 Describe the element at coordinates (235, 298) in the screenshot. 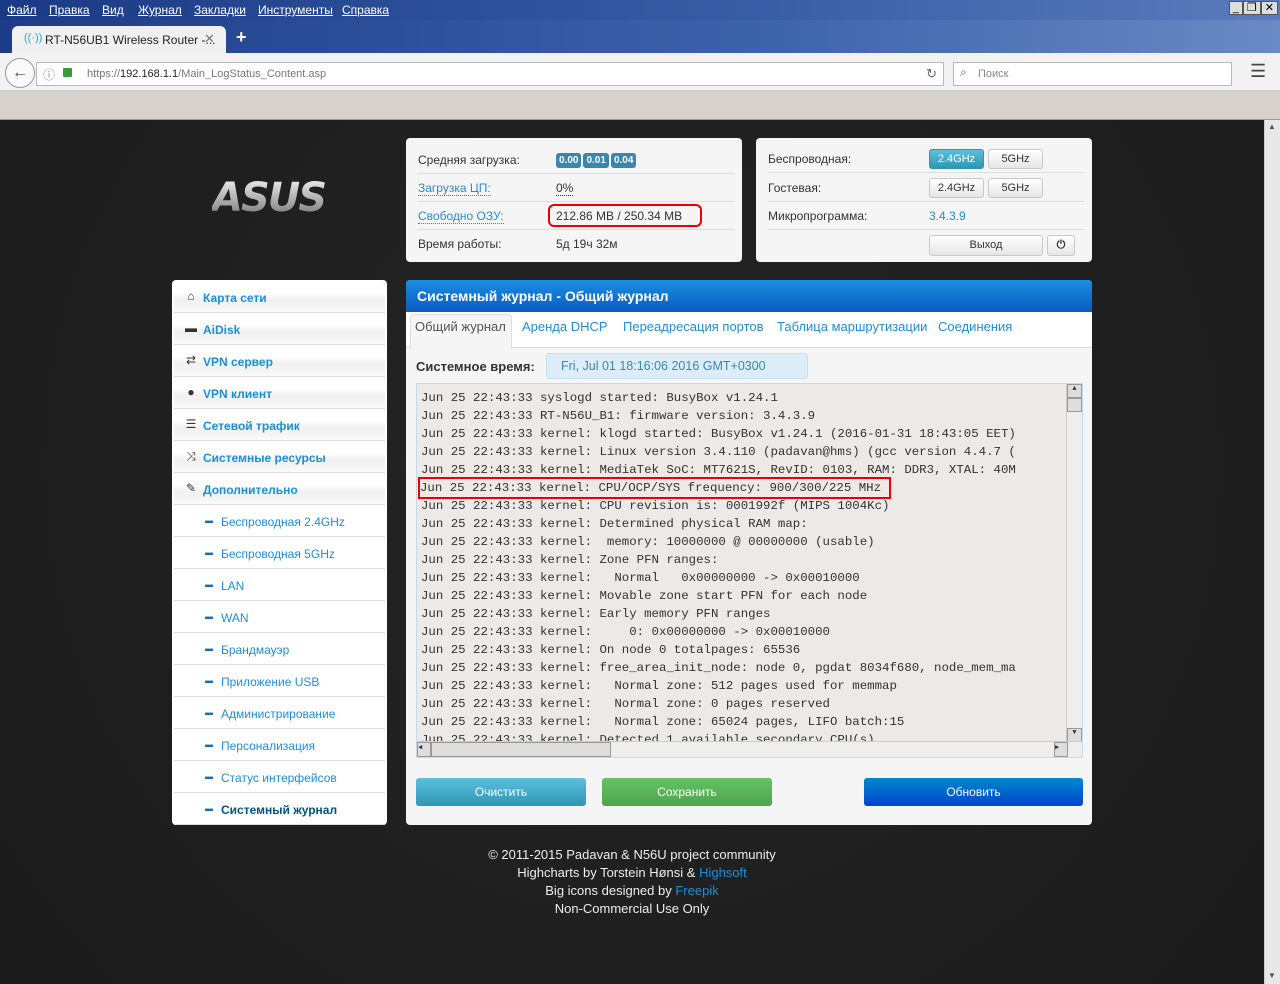

I see `sidebar-item-label: Карта сети` at that location.